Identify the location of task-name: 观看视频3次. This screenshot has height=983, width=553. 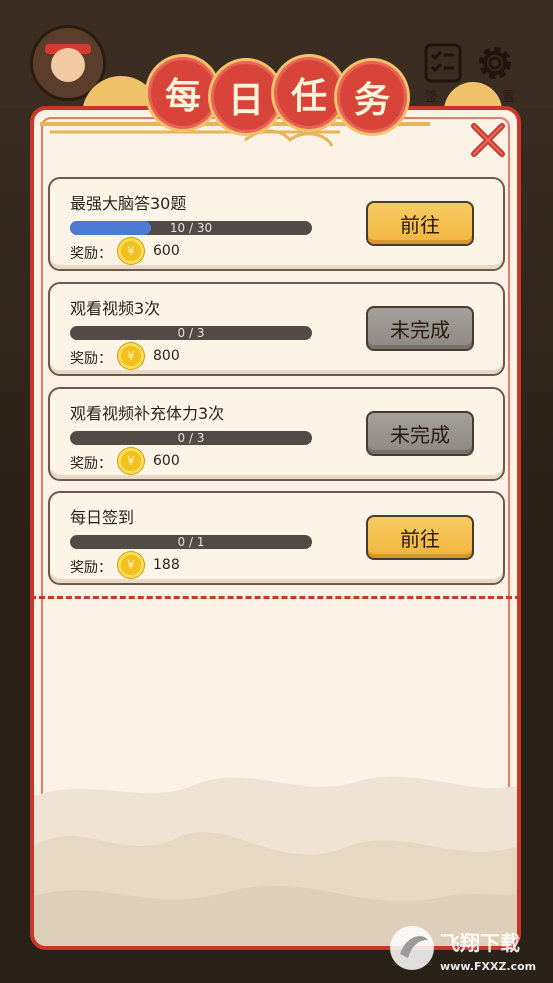
(115, 308).